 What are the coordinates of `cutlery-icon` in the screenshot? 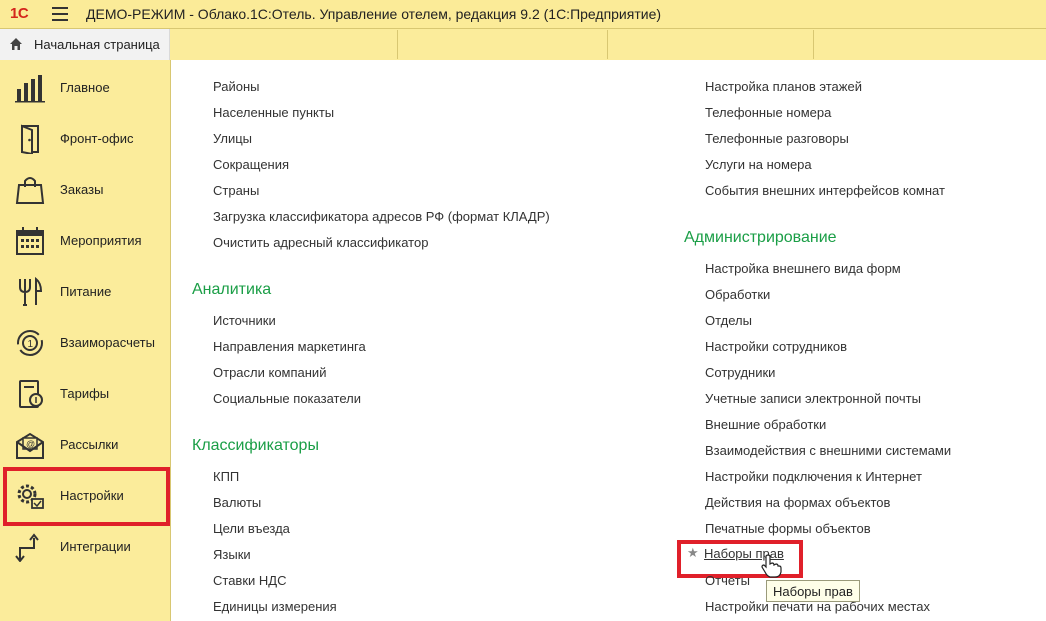 It's located at (31, 291).